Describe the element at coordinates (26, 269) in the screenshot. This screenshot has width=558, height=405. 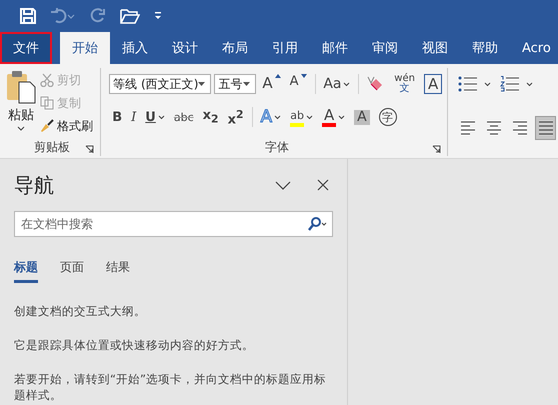
I see `pane-tab: 标题` at that location.